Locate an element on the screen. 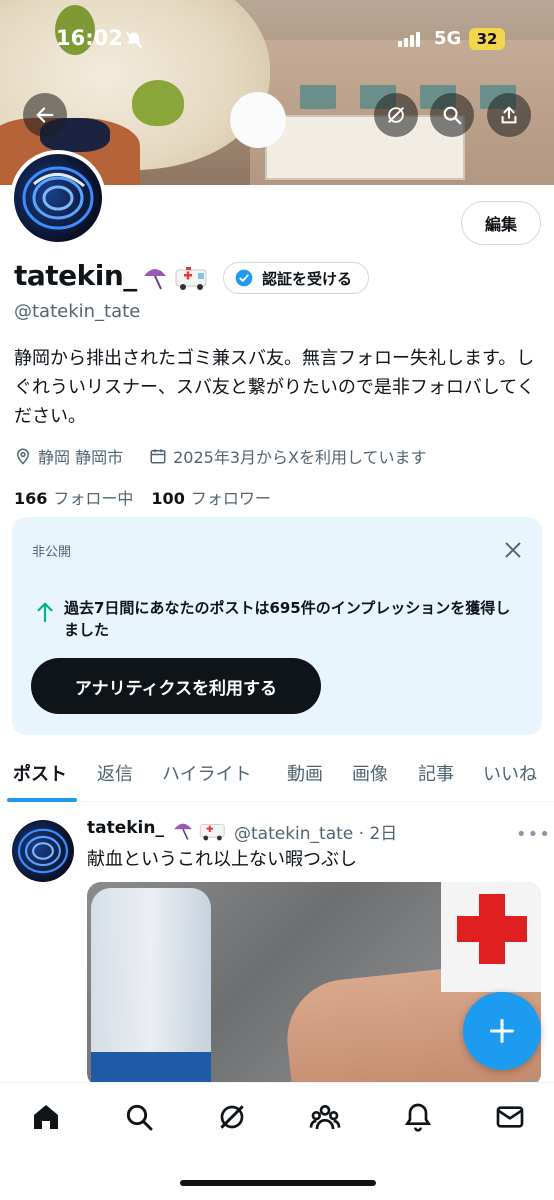 The image size is (554, 1200). private-label: 非公開 is located at coordinates (52, 552).